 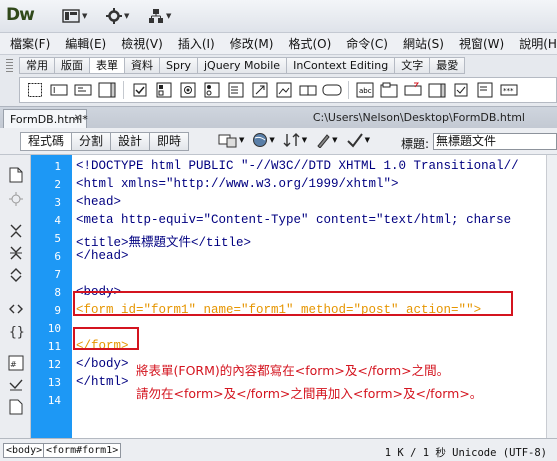 What do you see at coordinates (102, 382) in the screenshot?
I see `code-line: </html>` at bounding box center [102, 382].